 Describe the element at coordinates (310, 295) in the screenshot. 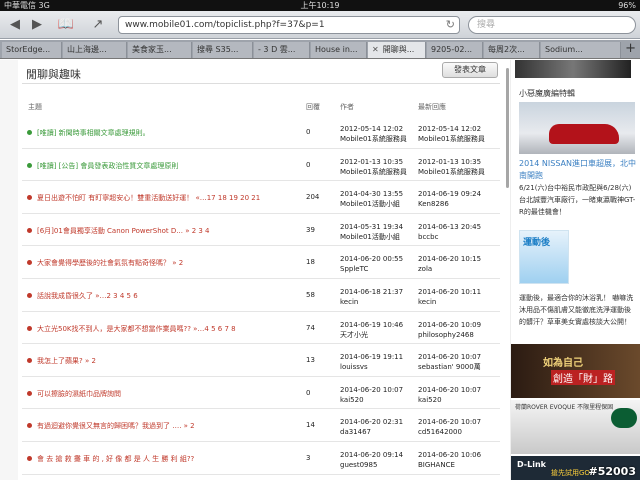

I see `reply-count: 58` at that location.